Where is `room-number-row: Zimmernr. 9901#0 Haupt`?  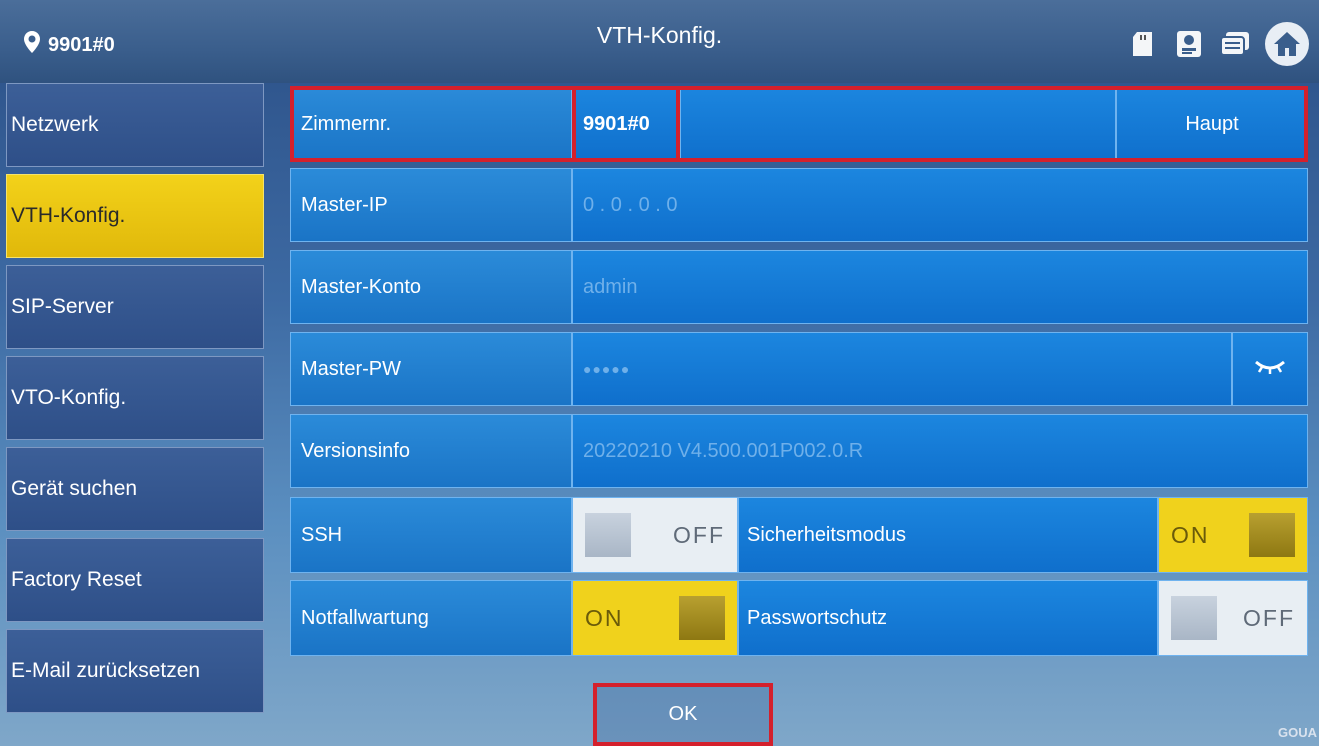
room-number-row: Zimmernr. 9901#0 Haupt is located at coordinates (799, 124).